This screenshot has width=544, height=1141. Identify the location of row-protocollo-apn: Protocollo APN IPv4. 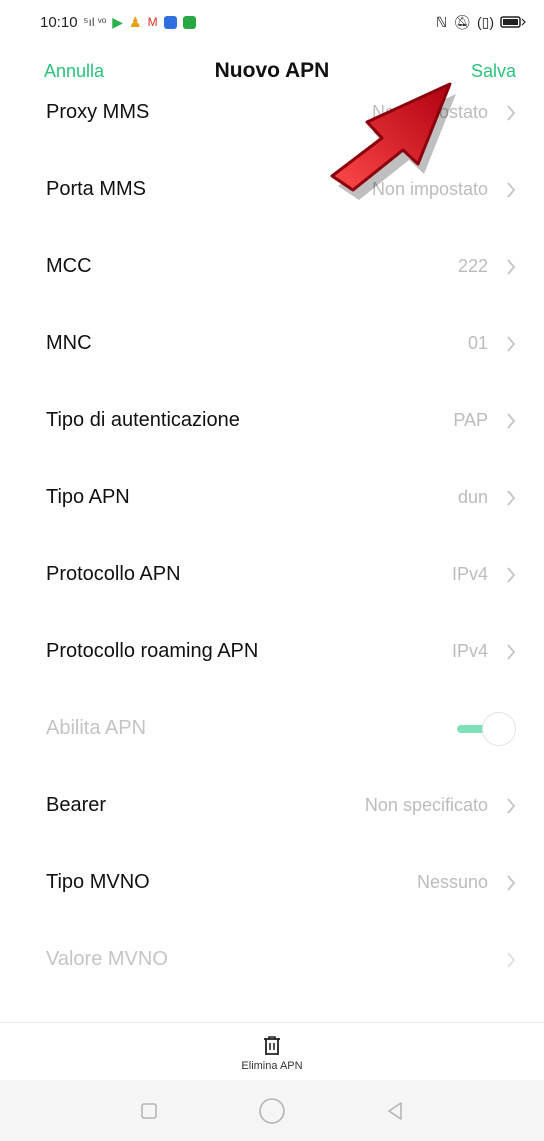
(272, 574).